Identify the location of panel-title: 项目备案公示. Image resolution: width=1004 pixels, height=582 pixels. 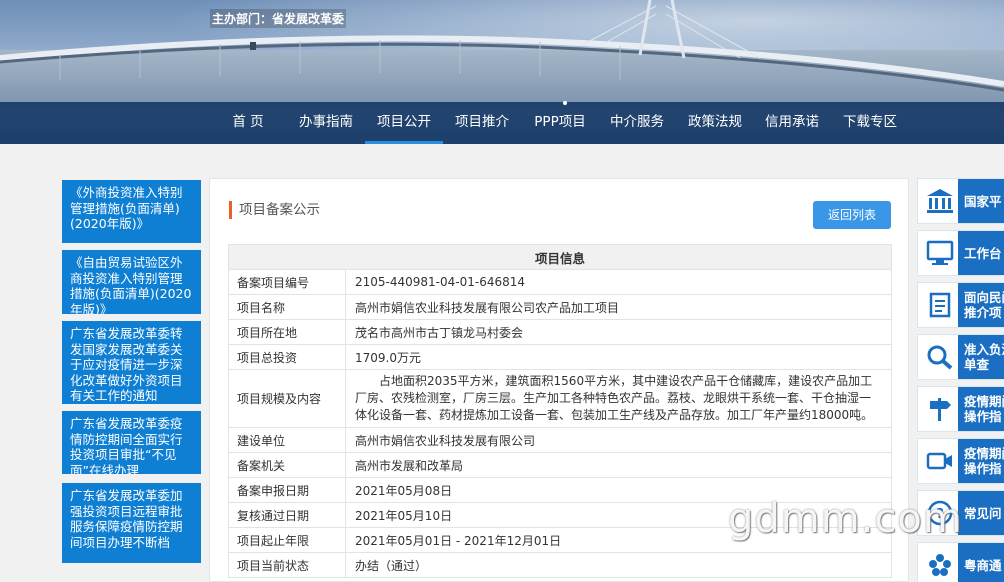
(274, 210).